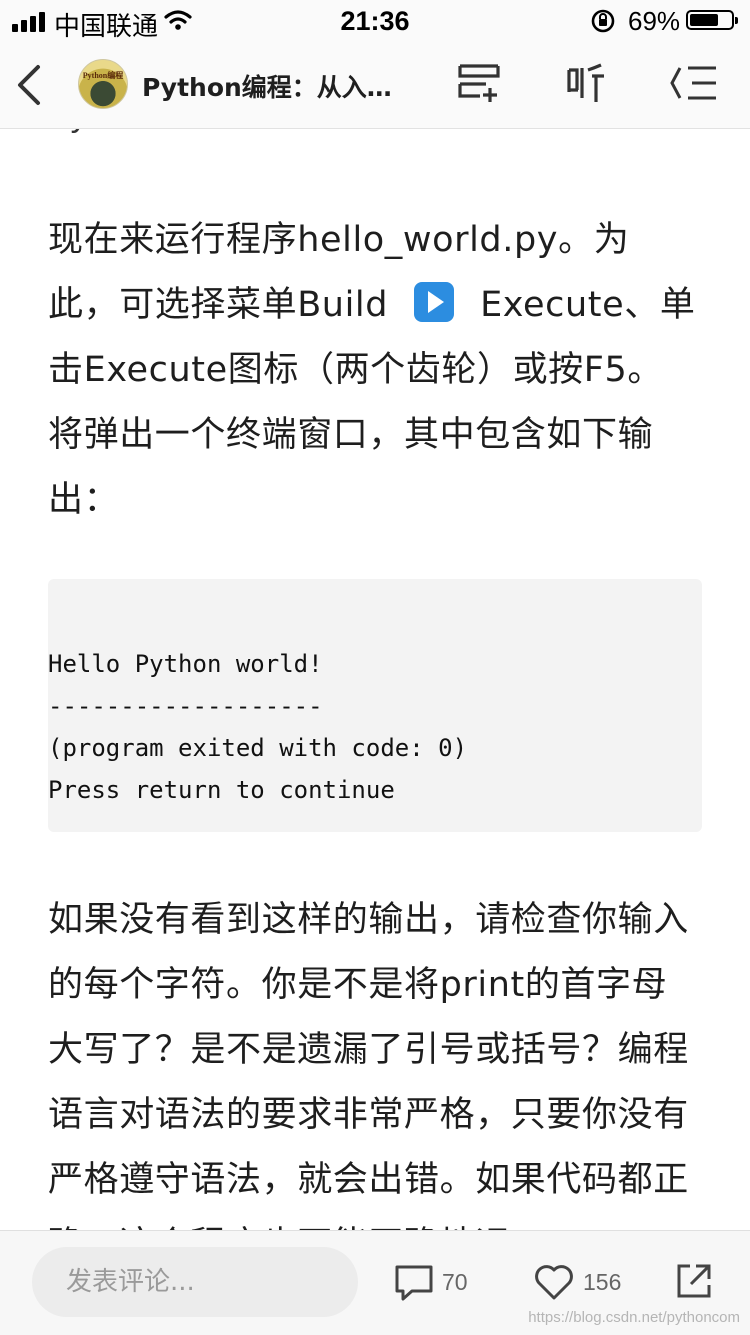  Describe the element at coordinates (479, 83) in the screenshot. I see `add-to-shelf-icon` at that location.